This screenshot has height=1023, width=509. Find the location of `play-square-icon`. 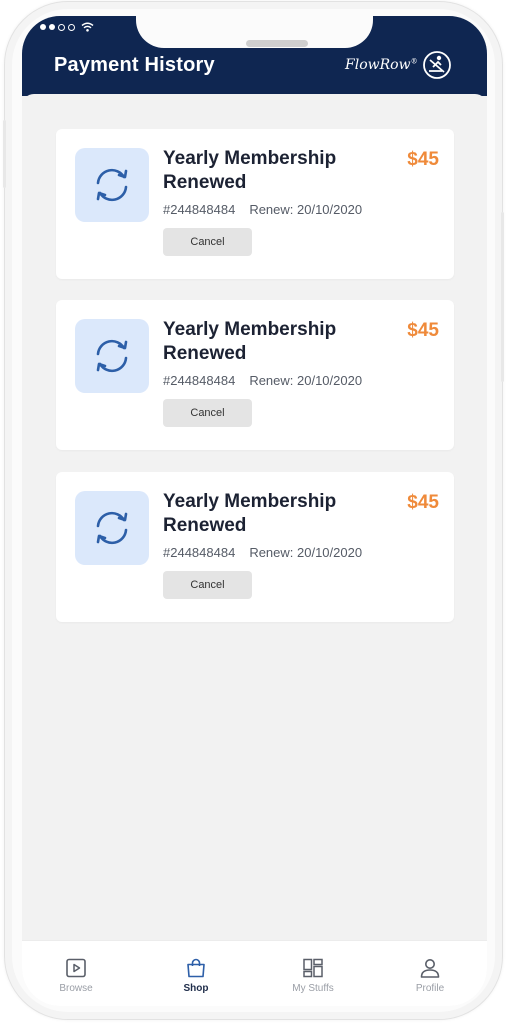

play-square-icon is located at coordinates (76, 968).